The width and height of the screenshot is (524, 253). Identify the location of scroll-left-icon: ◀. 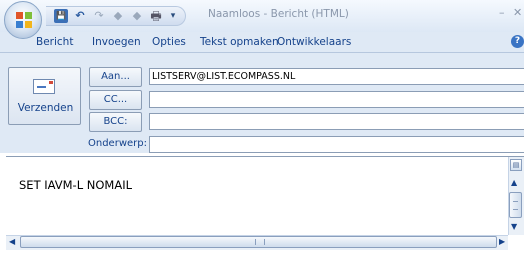
(12, 242).